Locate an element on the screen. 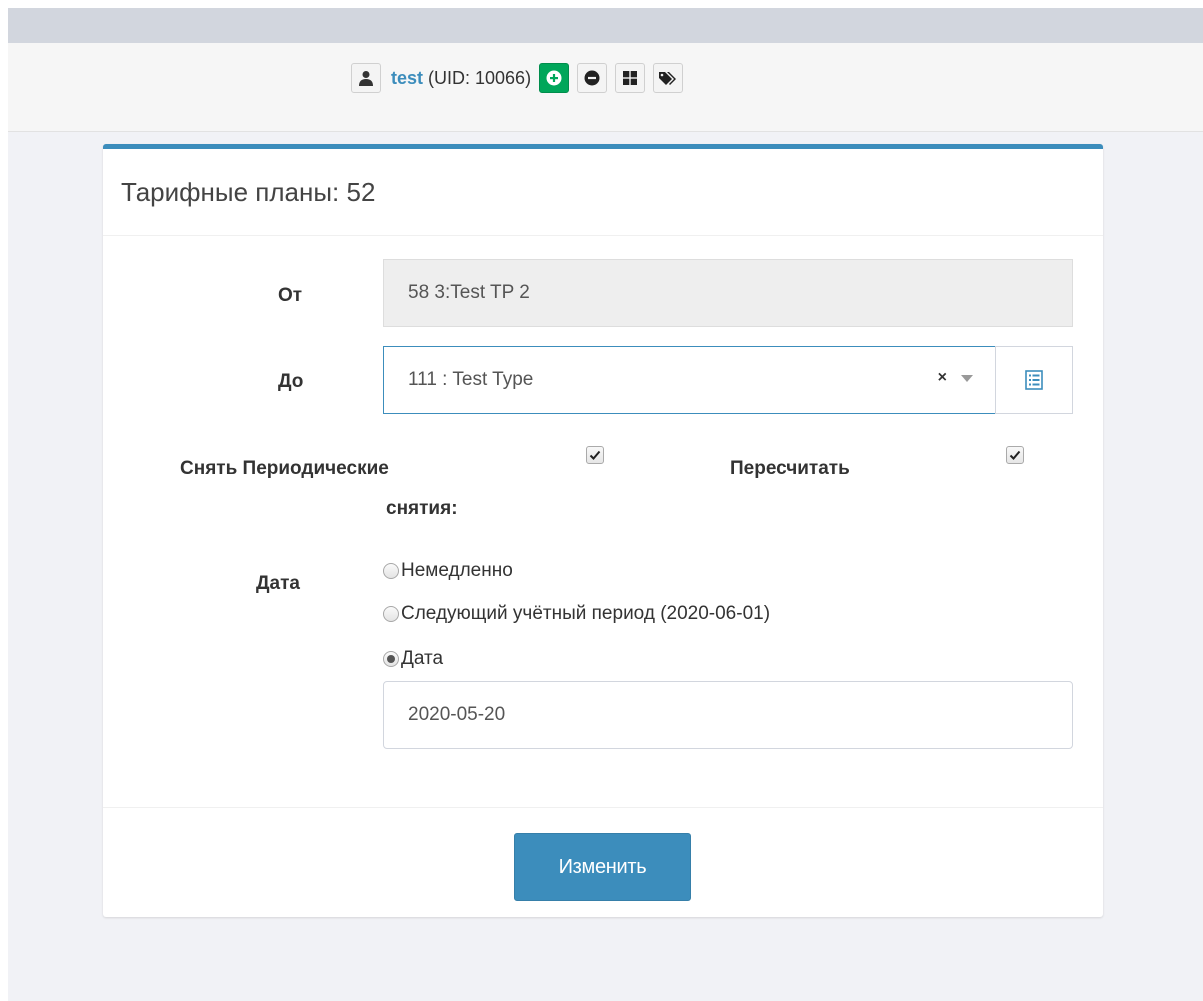 Image resolution: width=1203 pixels, height=1001 pixels. date-label: Дата is located at coordinates (278, 583).